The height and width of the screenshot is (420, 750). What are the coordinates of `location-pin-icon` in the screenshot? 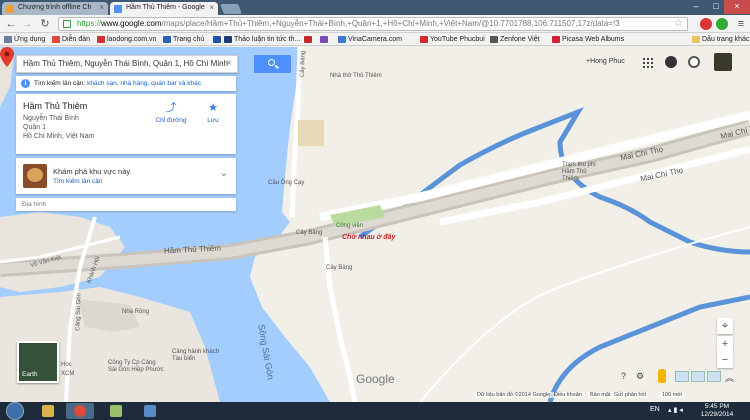 It's located at (7, 57).